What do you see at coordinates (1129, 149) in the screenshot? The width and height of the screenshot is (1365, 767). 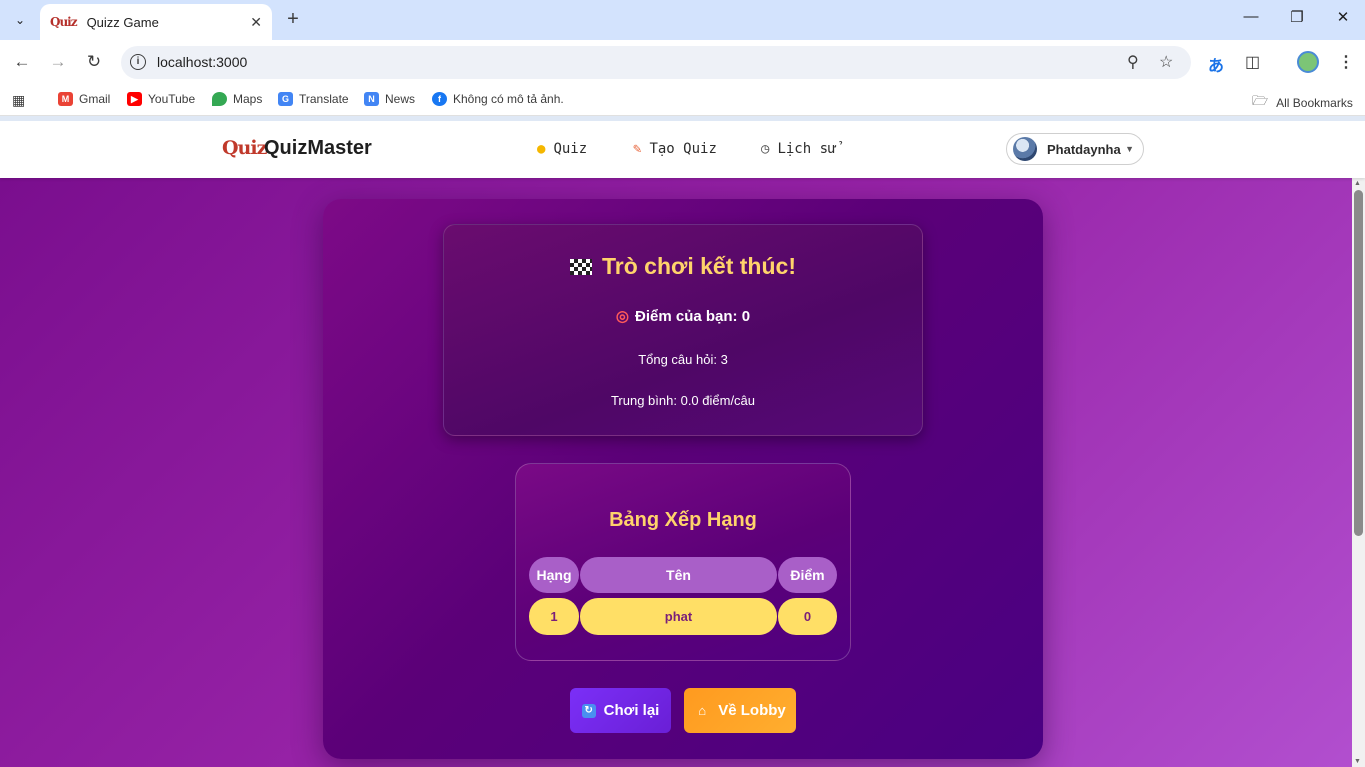 I see `caret-down-icon: ▼` at bounding box center [1129, 149].